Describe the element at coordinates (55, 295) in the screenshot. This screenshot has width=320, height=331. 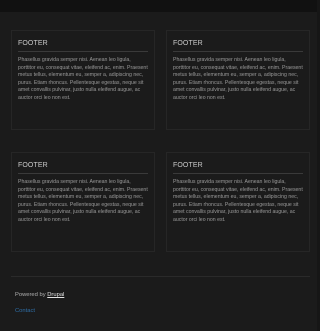
I see `drupal-link: Drupal` at that location.